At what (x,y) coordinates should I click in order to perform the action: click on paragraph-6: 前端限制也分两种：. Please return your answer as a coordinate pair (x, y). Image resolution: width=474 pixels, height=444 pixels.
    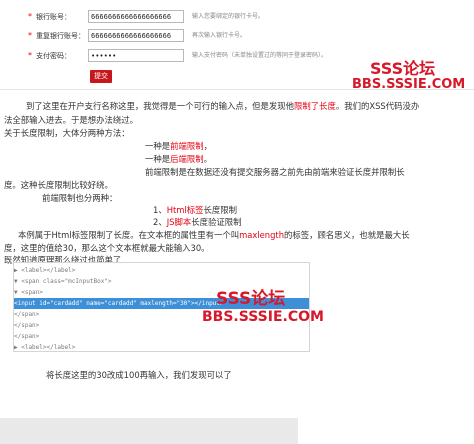
    Looking at the image, I should click on (80, 198).